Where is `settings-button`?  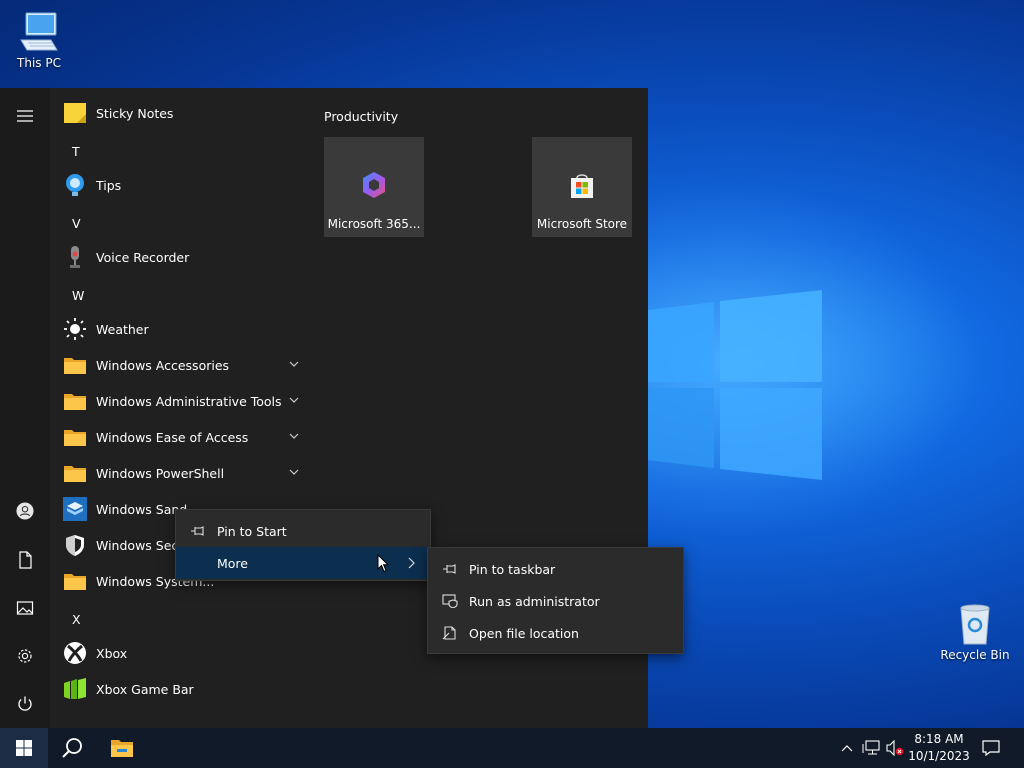
settings-button is located at coordinates (25, 656).